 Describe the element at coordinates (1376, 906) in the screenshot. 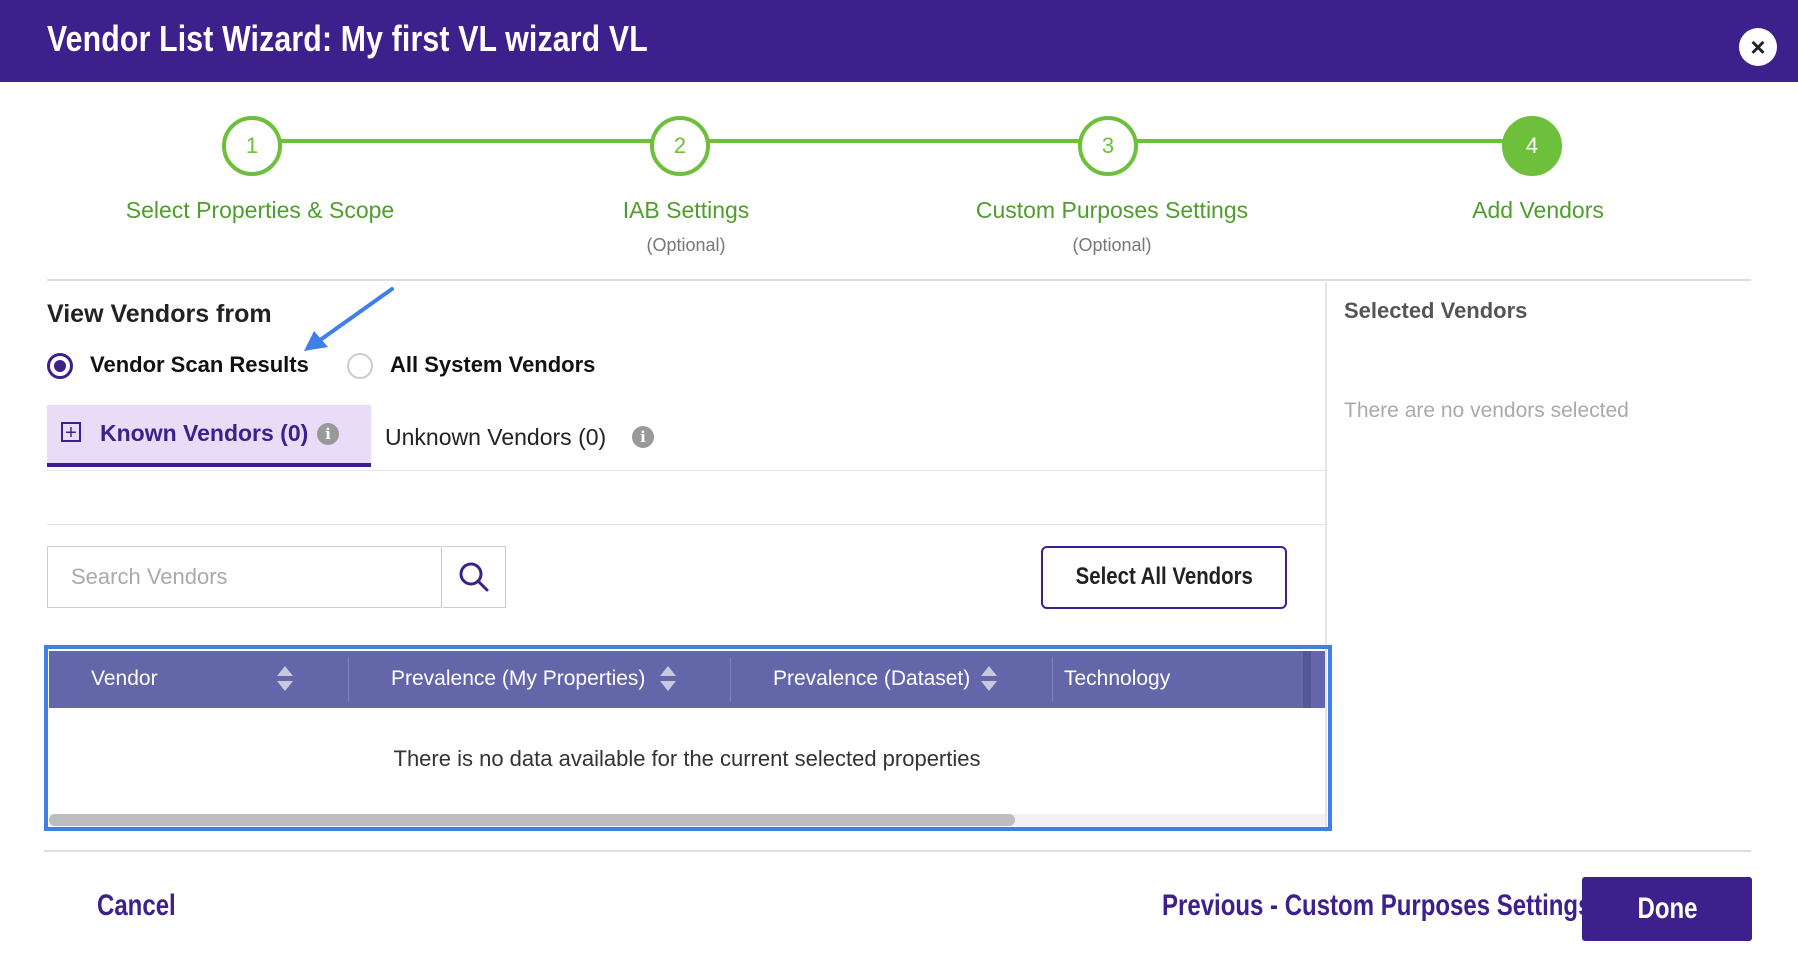

I see `previous-button: Previous - Custom Purposes Settings` at that location.